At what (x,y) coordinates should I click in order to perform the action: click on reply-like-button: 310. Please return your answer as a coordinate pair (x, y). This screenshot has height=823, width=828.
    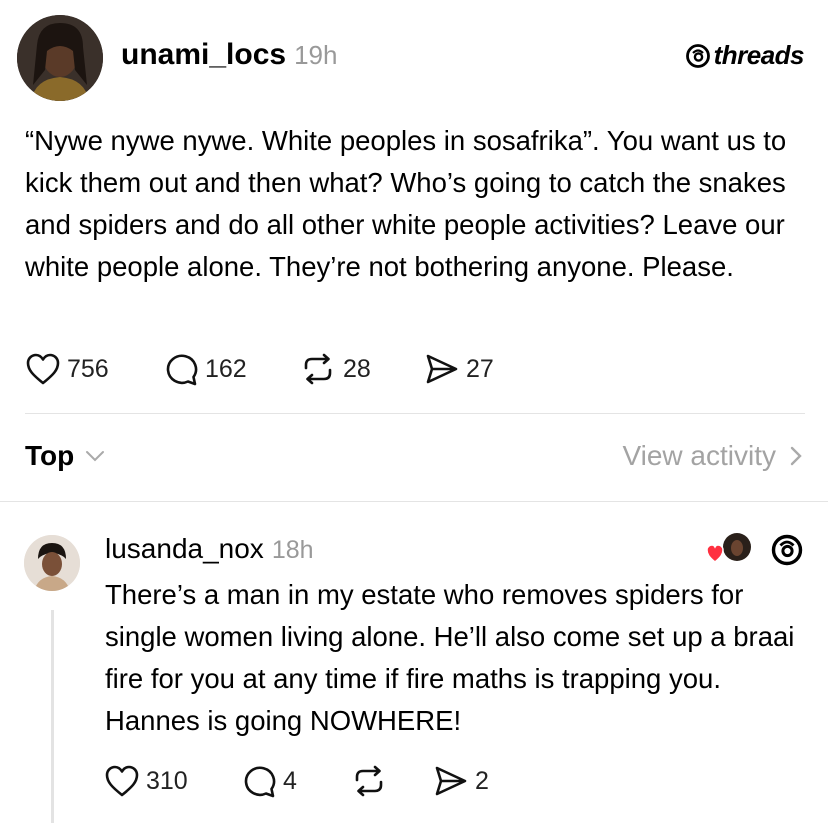
    Looking at the image, I should click on (146, 781).